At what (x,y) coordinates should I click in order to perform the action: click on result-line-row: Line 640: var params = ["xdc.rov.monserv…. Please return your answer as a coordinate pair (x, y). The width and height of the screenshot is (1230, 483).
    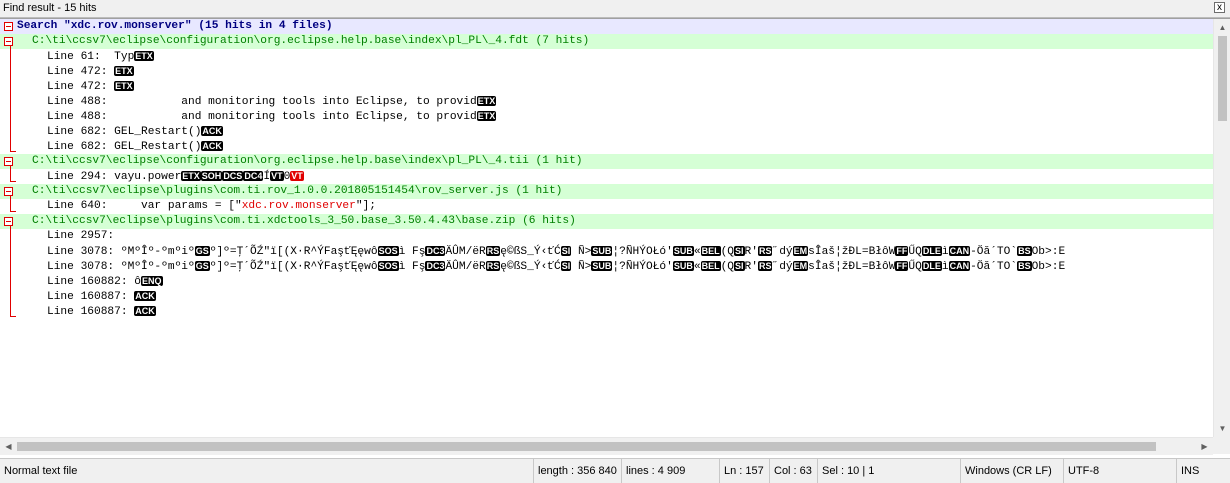
    Looking at the image, I should click on (606, 206).